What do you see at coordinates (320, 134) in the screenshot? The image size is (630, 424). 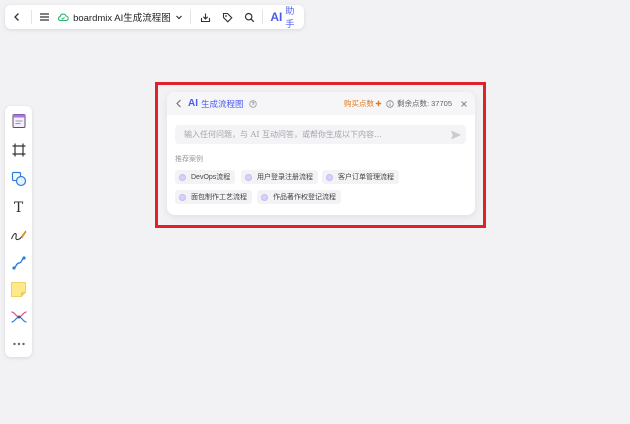 I see `ai-prompt-input` at bounding box center [320, 134].